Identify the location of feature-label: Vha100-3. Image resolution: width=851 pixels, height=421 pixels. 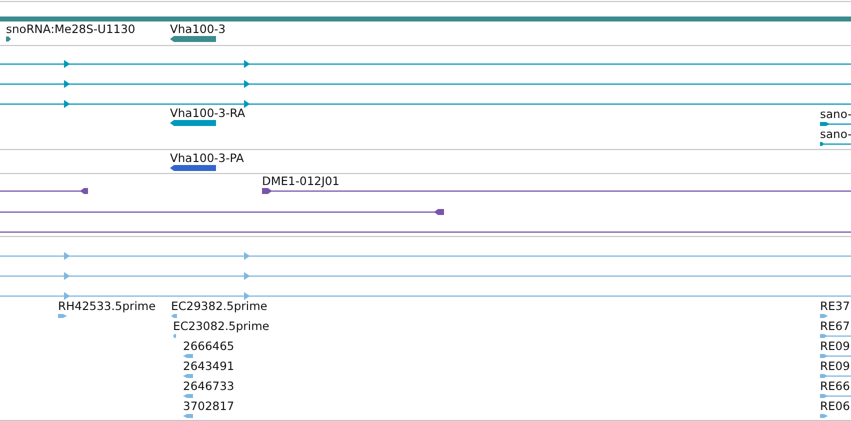
(198, 29).